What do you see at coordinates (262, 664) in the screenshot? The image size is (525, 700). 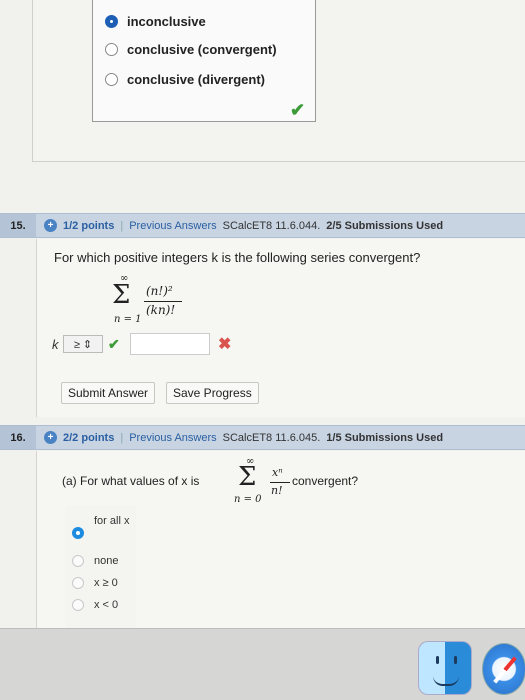 I see `dock` at bounding box center [262, 664].